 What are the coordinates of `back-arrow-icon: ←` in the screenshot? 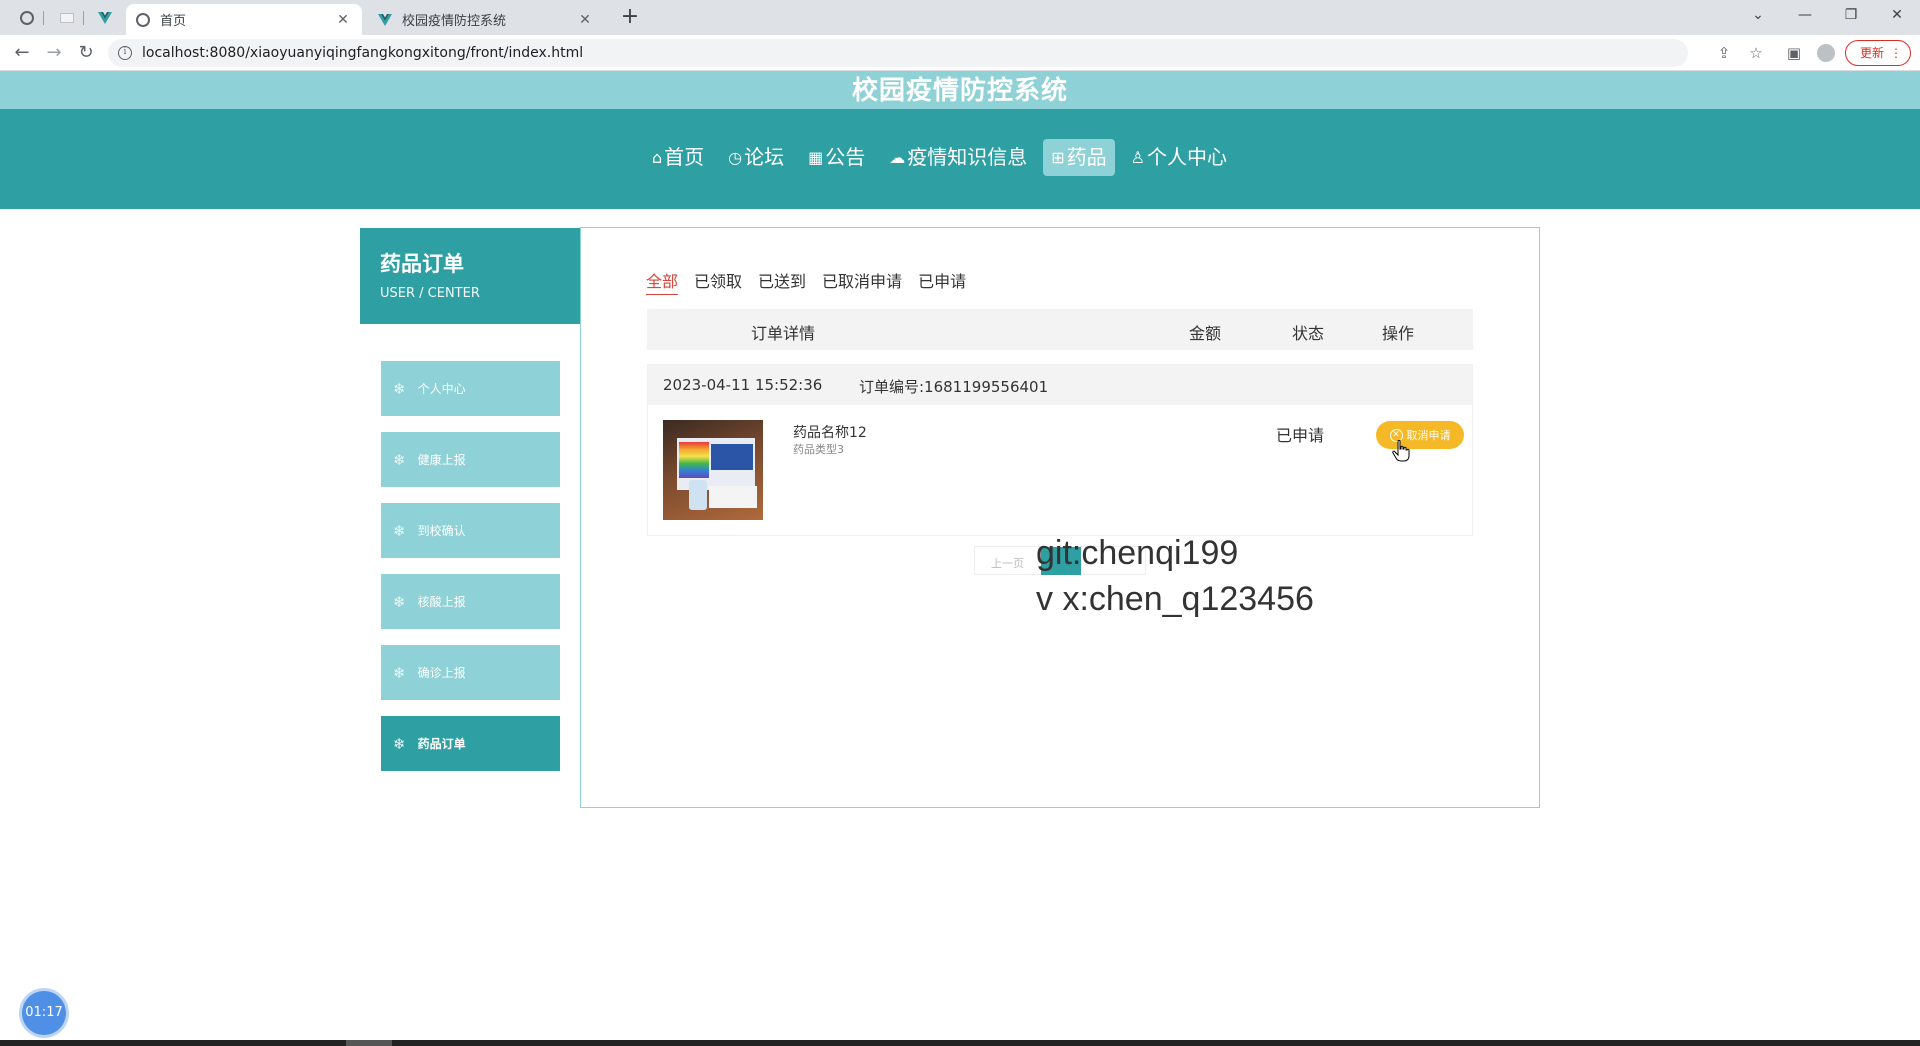 It's located at (22, 53).